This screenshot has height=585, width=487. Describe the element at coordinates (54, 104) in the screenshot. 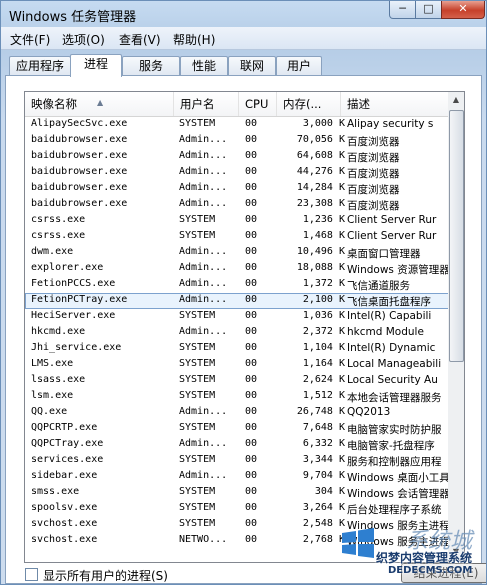

I see `column-header-image-name-label: 映像名称` at that location.